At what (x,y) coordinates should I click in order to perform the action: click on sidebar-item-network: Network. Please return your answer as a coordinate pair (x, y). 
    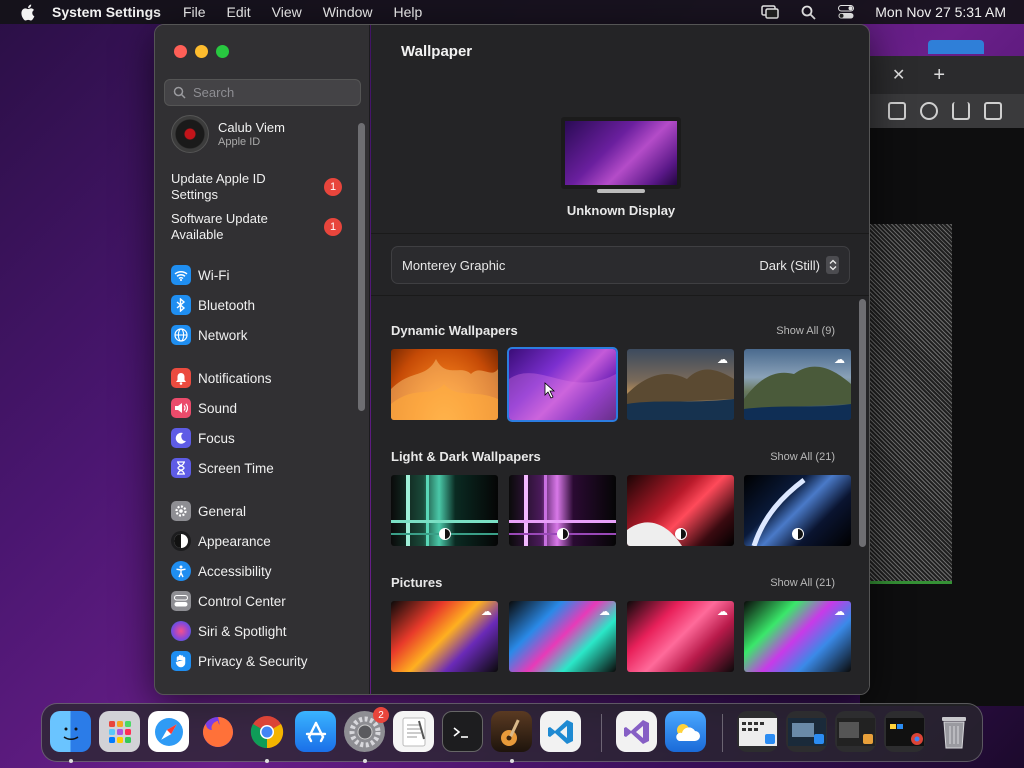
    Looking at the image, I should click on (209, 335).